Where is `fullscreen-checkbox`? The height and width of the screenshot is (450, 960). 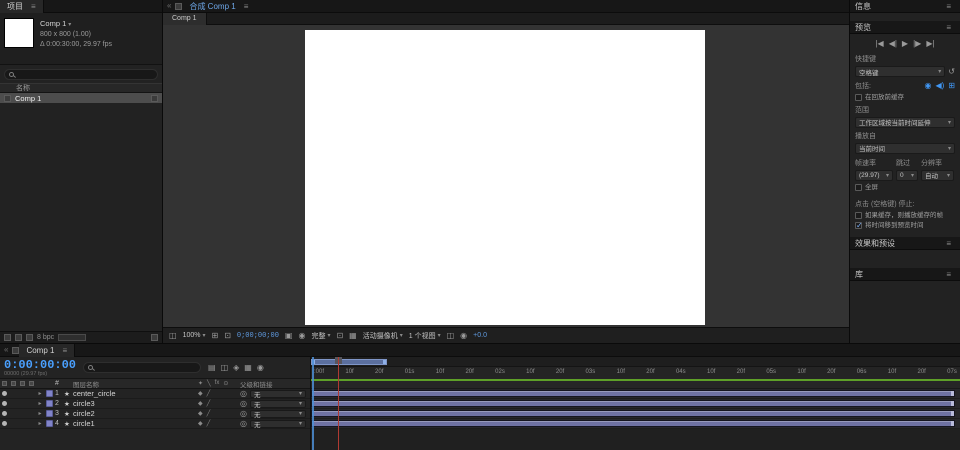
fullscreen-checkbox is located at coordinates (858, 187).